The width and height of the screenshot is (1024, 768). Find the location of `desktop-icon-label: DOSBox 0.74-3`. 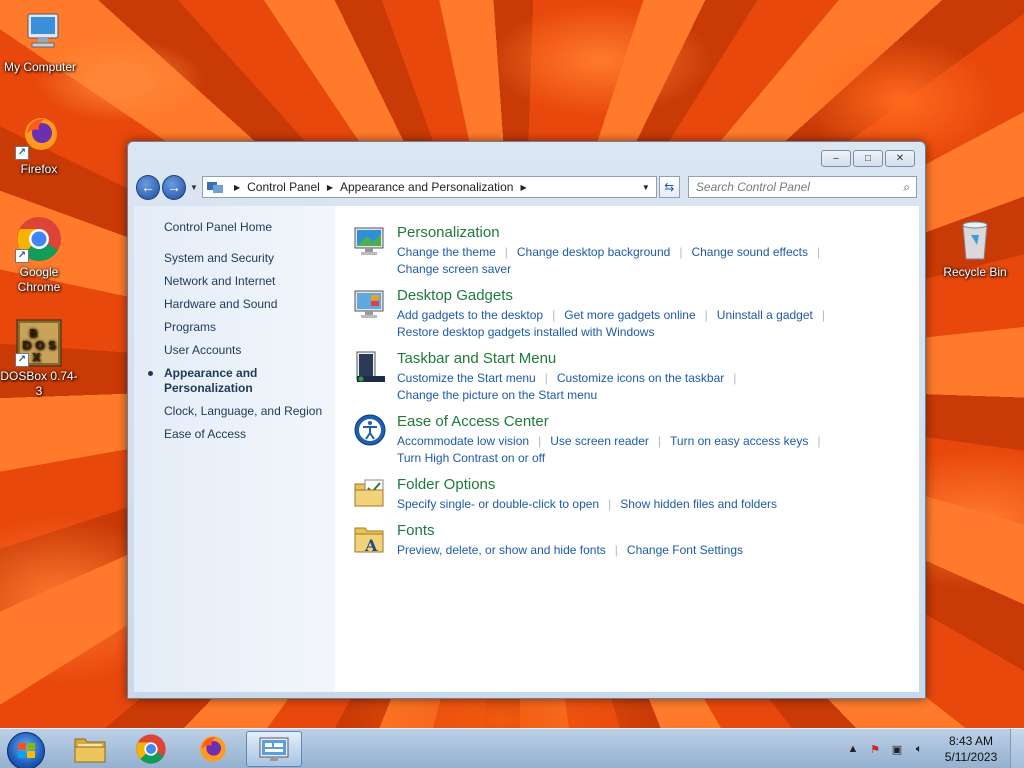

desktop-icon-label: DOSBox 0.74-3 is located at coordinates (39, 383).